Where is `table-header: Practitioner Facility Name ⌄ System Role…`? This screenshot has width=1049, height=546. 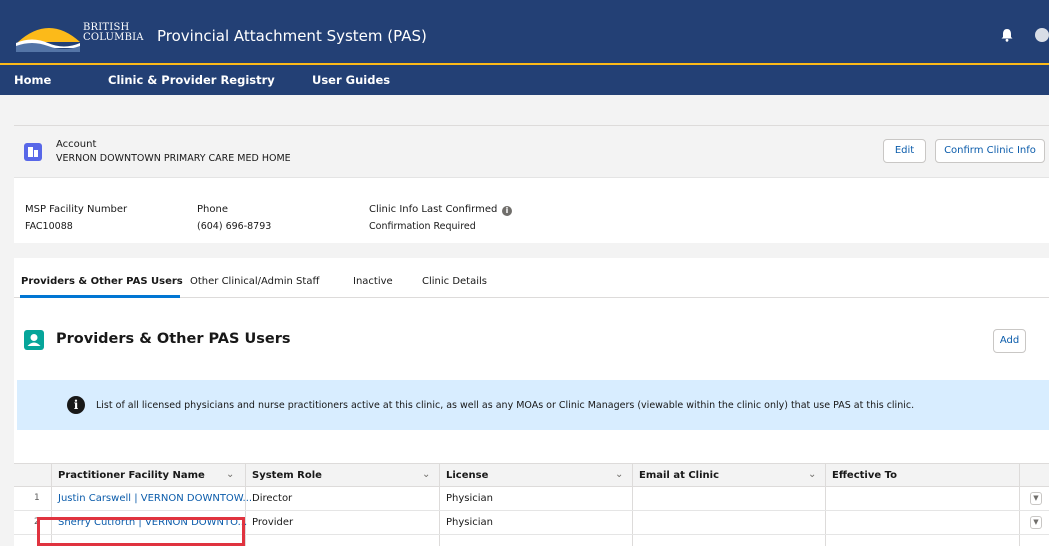 table-header: Practitioner Facility Name ⌄ System Role… is located at coordinates (531, 475).